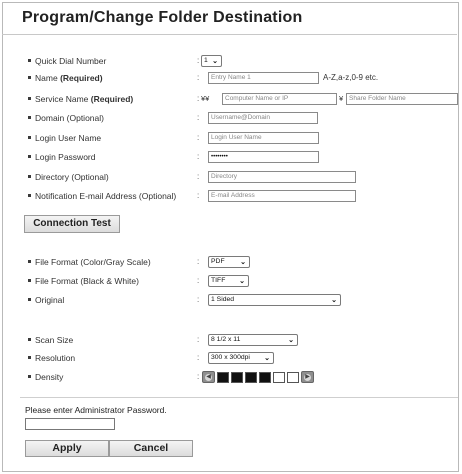  What do you see at coordinates (239, 397) in the screenshot?
I see `section-divider` at bounding box center [239, 397].